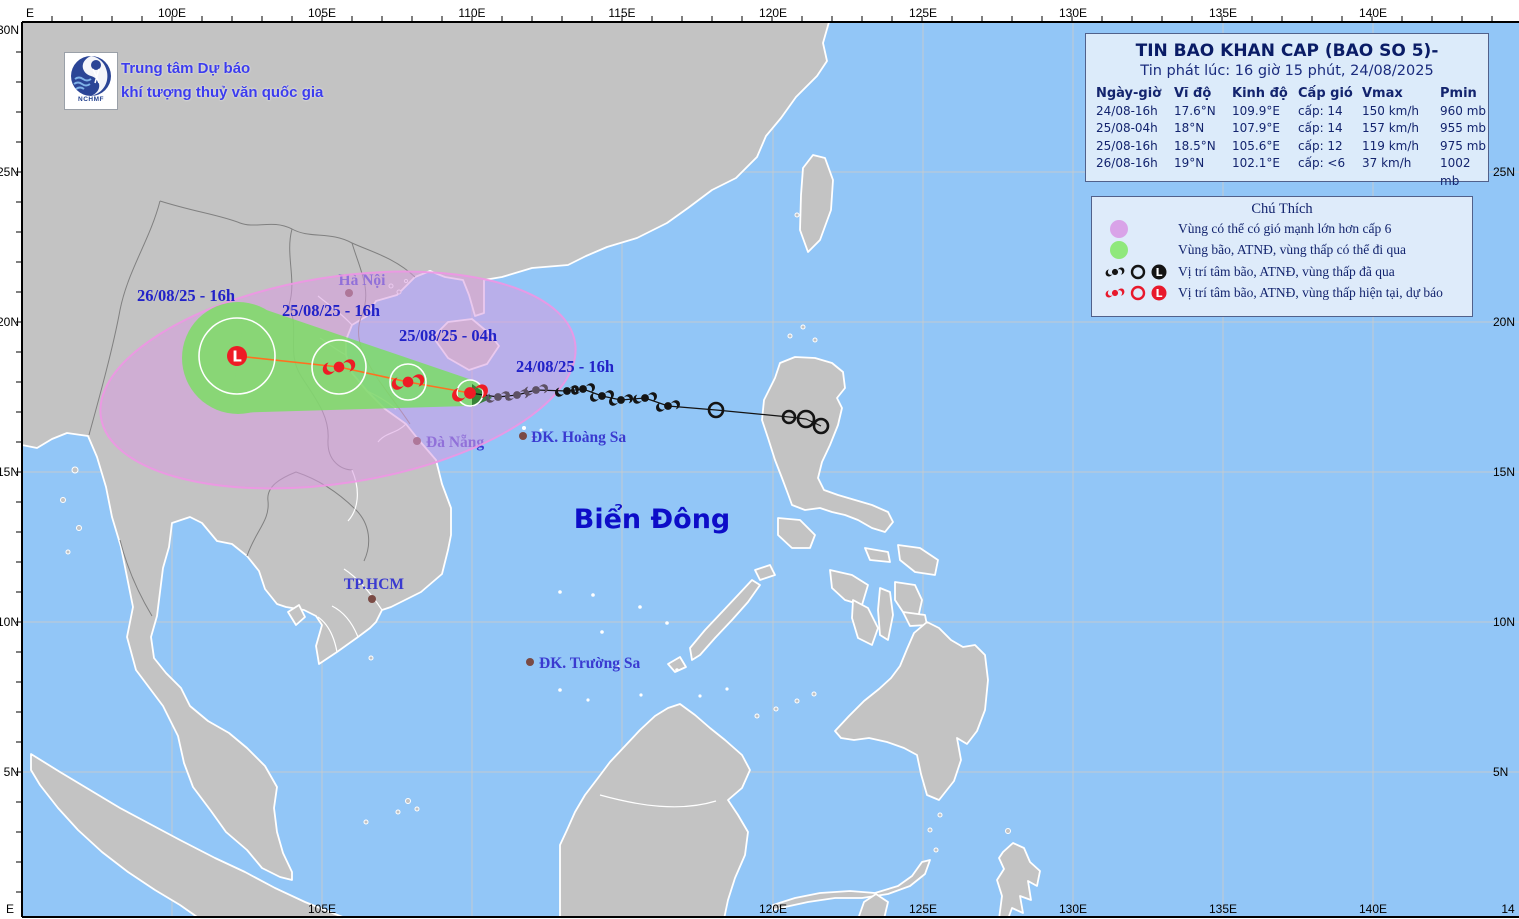 Image resolution: width=1519 pixels, height=919 pixels. I want to click on legend-item-label: Vùng bão, ATNĐ, vùng thấp có thể đi qua, so click(1292, 250).